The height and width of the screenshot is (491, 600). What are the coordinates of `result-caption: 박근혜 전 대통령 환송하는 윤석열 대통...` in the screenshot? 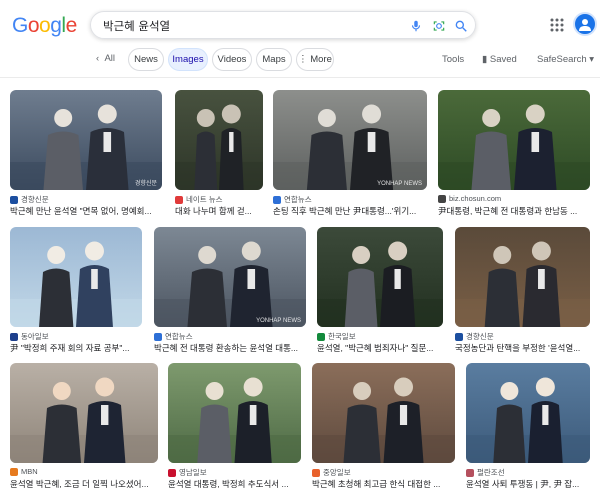 It's located at (230, 348).